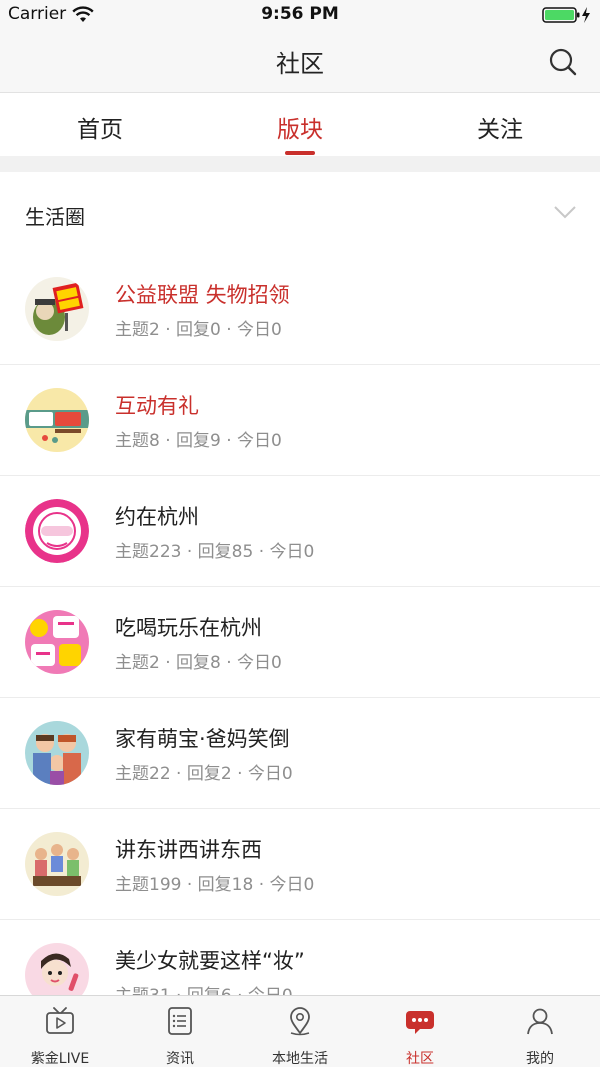 This screenshot has width=600, height=1067. Describe the element at coordinates (215, 552) in the screenshot. I see `forum-stats: 主题223 · 回复85 · 今日0` at that location.